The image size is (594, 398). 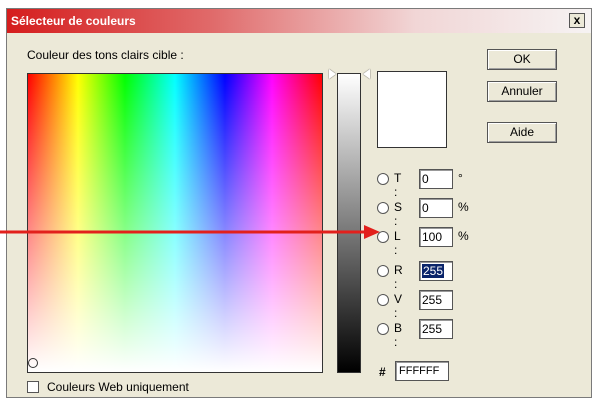 What do you see at coordinates (463, 207) in the screenshot?
I see `field-unit-saturation: %` at bounding box center [463, 207].